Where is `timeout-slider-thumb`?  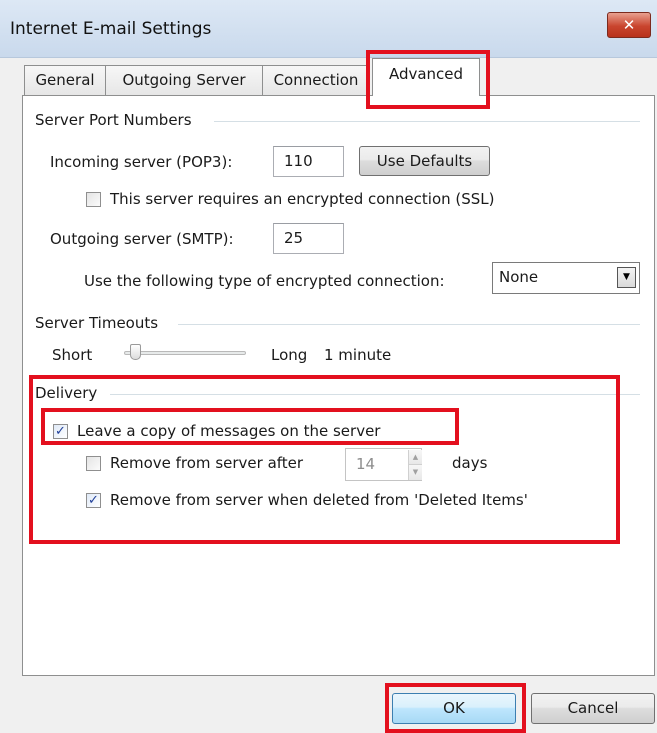 timeout-slider-thumb is located at coordinates (135, 352).